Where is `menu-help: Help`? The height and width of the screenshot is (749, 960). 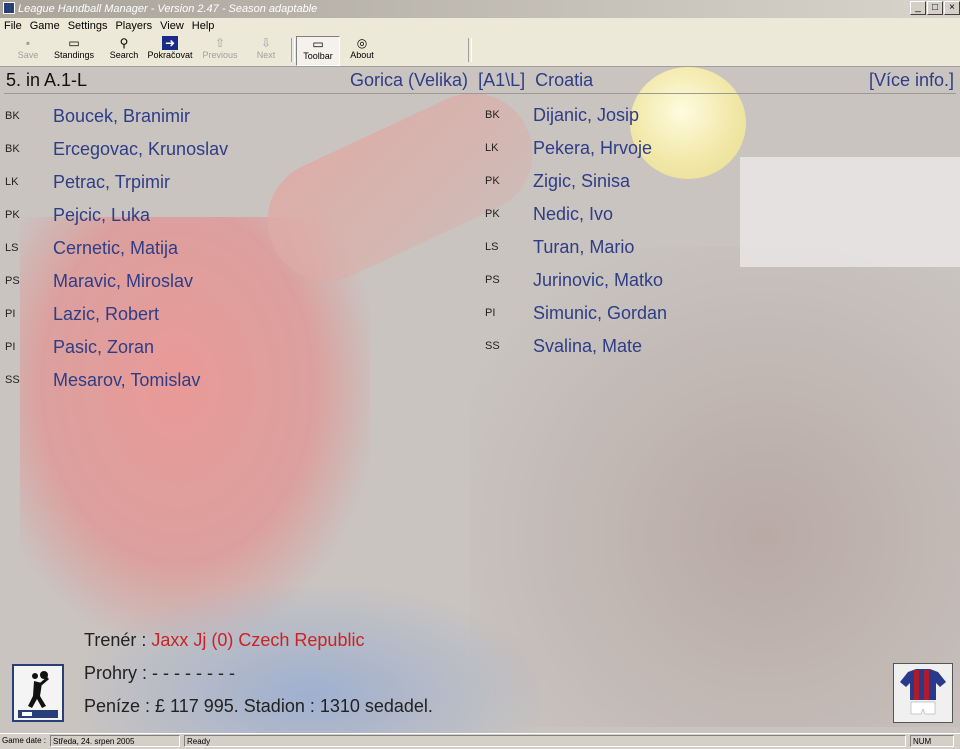
menu-help: Help is located at coordinates (203, 26).